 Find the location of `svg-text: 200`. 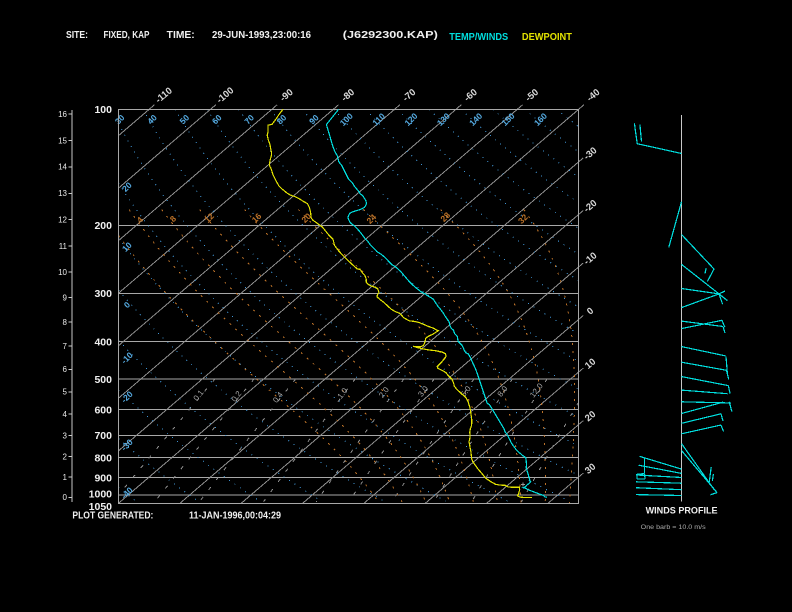

svg-text: 200 is located at coordinates (103, 226).